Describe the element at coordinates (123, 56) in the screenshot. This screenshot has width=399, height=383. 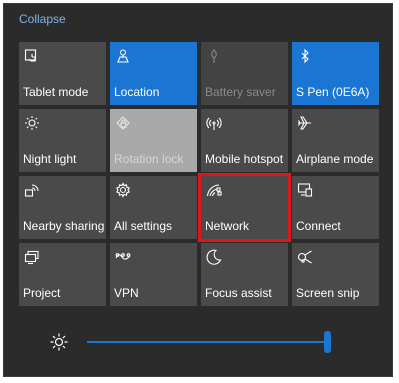
I see `location-icon` at that location.